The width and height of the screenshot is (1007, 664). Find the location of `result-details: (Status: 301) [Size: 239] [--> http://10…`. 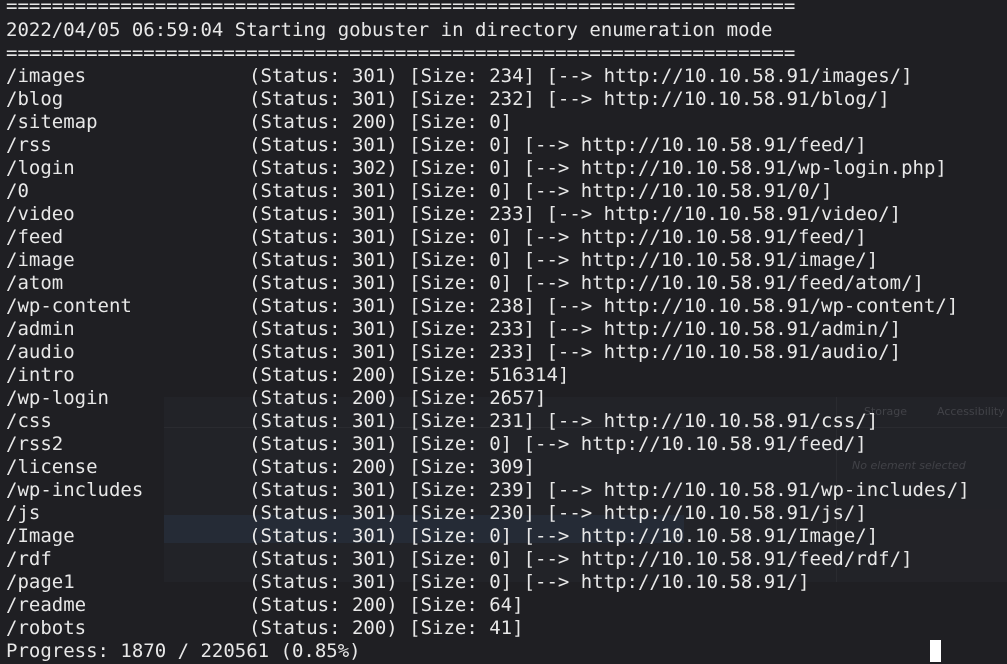

result-details: (Status: 301) [Size: 239] [--> http://10… is located at coordinates (609, 490).